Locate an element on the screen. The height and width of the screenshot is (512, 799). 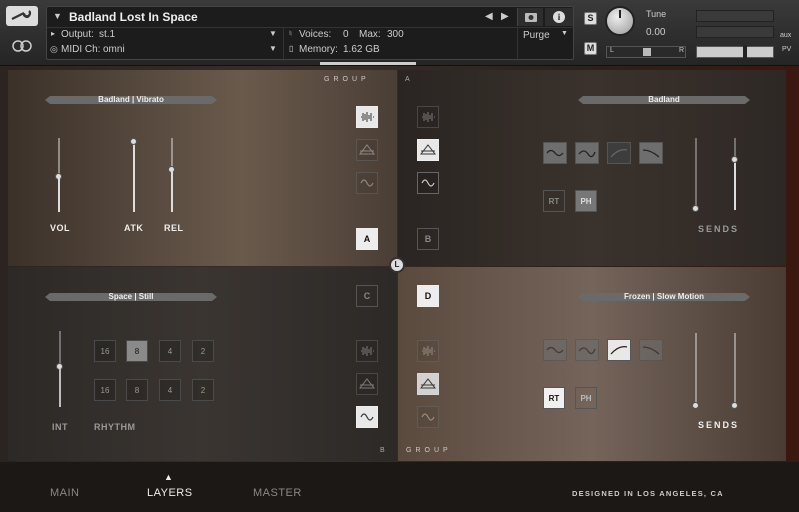
rhythm-2-2: 2 is located at coordinates (203, 390).